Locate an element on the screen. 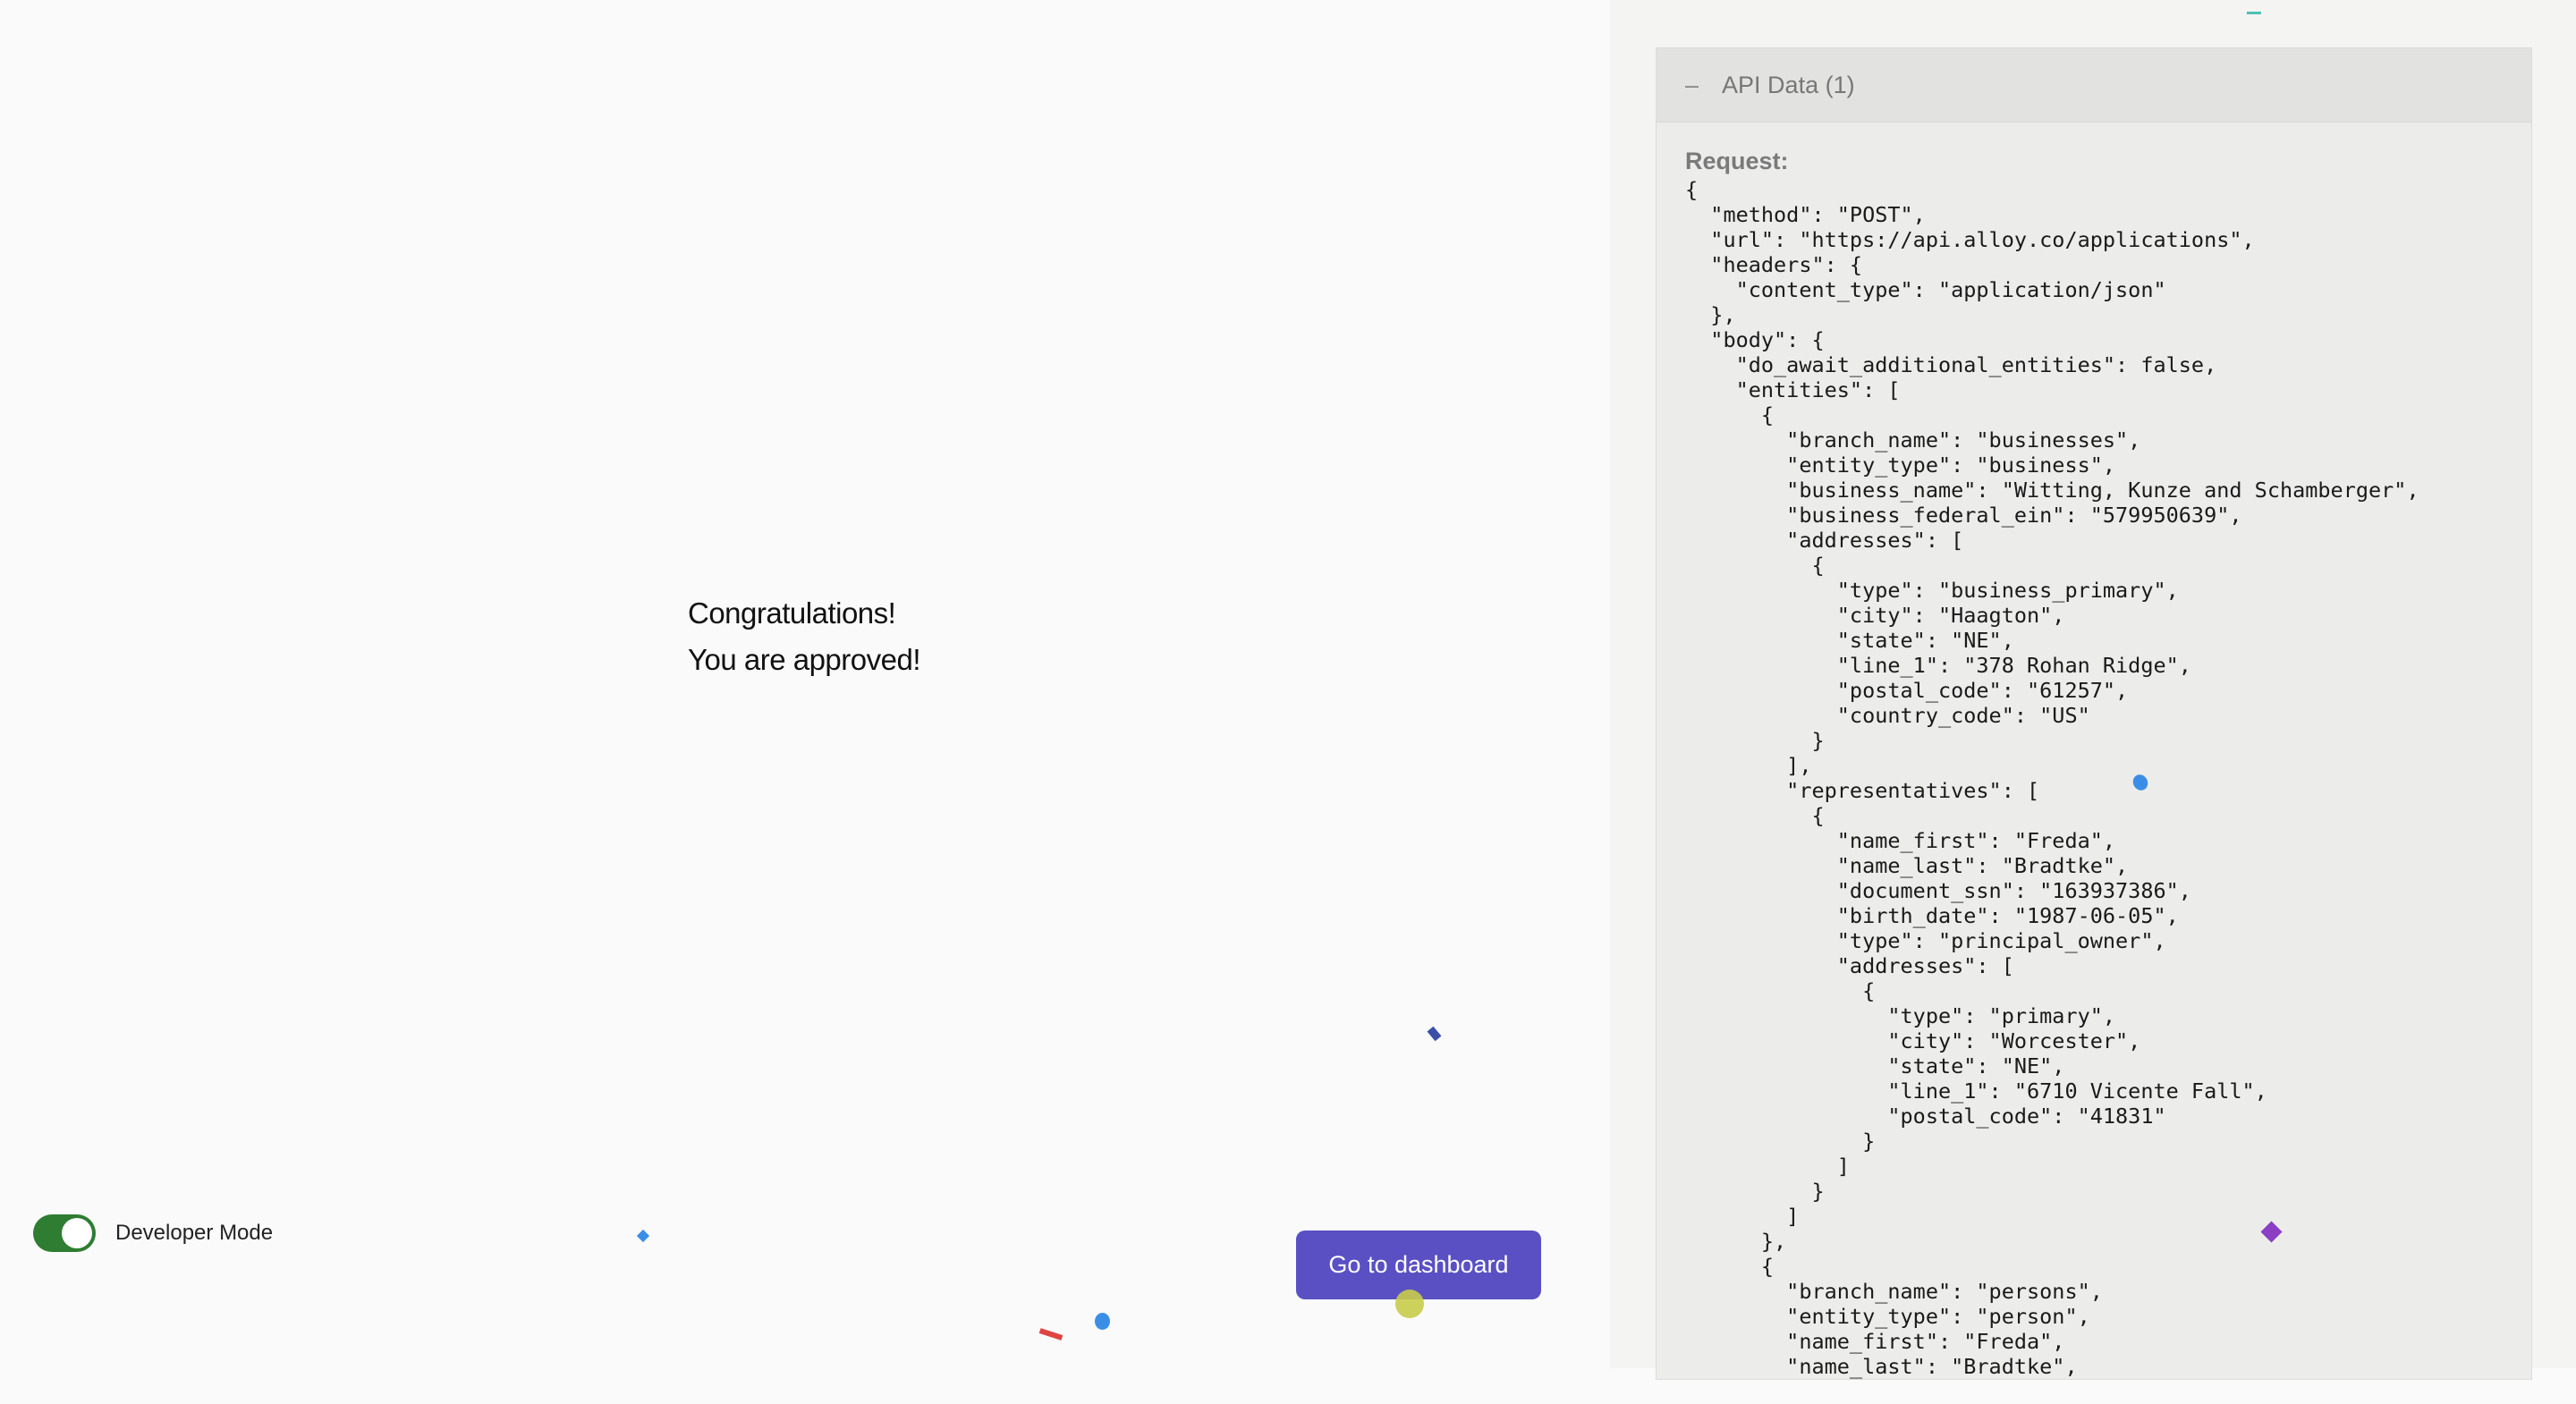  cursor-indicator is located at coordinates (1409, 1304).